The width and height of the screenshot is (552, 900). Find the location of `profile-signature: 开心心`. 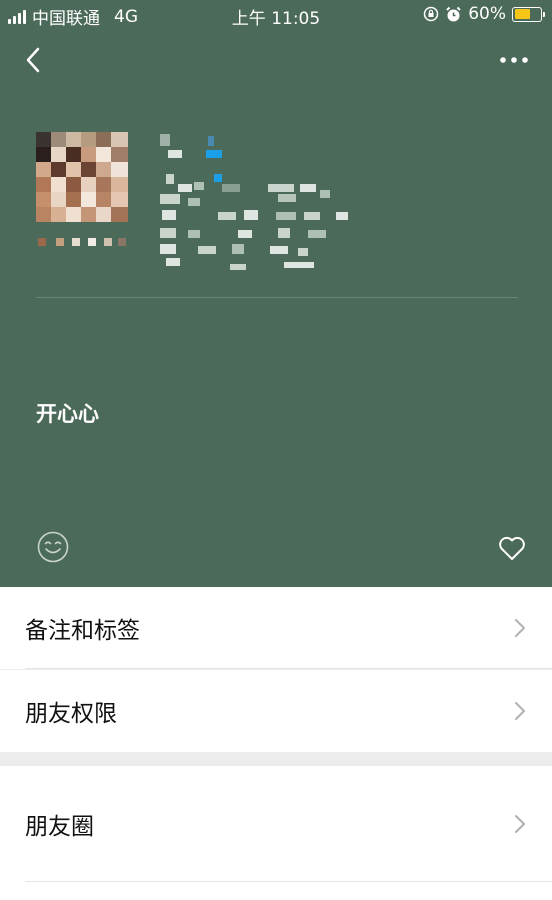

profile-signature: 开心心 is located at coordinates (67, 414).